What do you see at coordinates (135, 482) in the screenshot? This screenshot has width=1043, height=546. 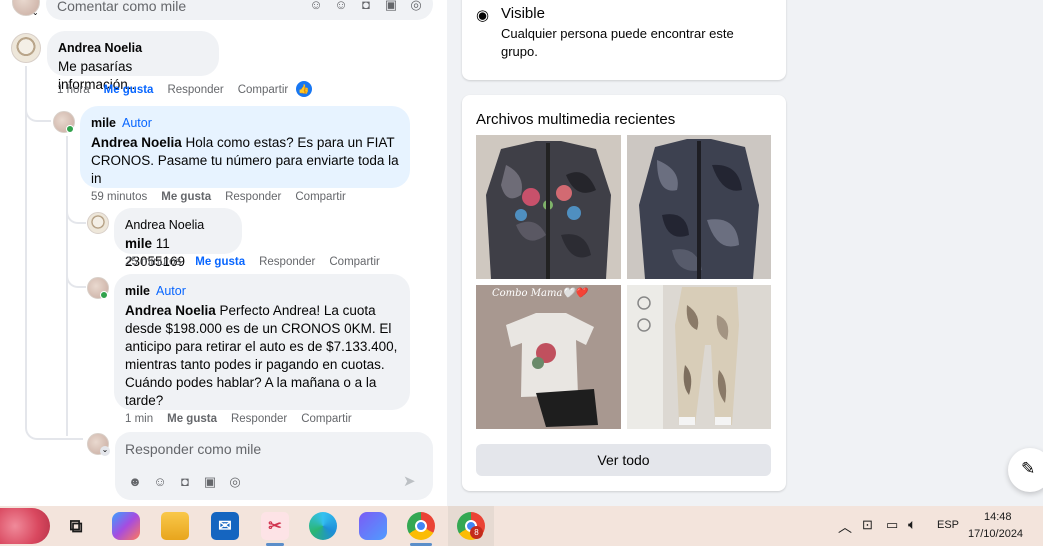 I see `avatar-sticker-icon: ☻` at bounding box center [135, 482].